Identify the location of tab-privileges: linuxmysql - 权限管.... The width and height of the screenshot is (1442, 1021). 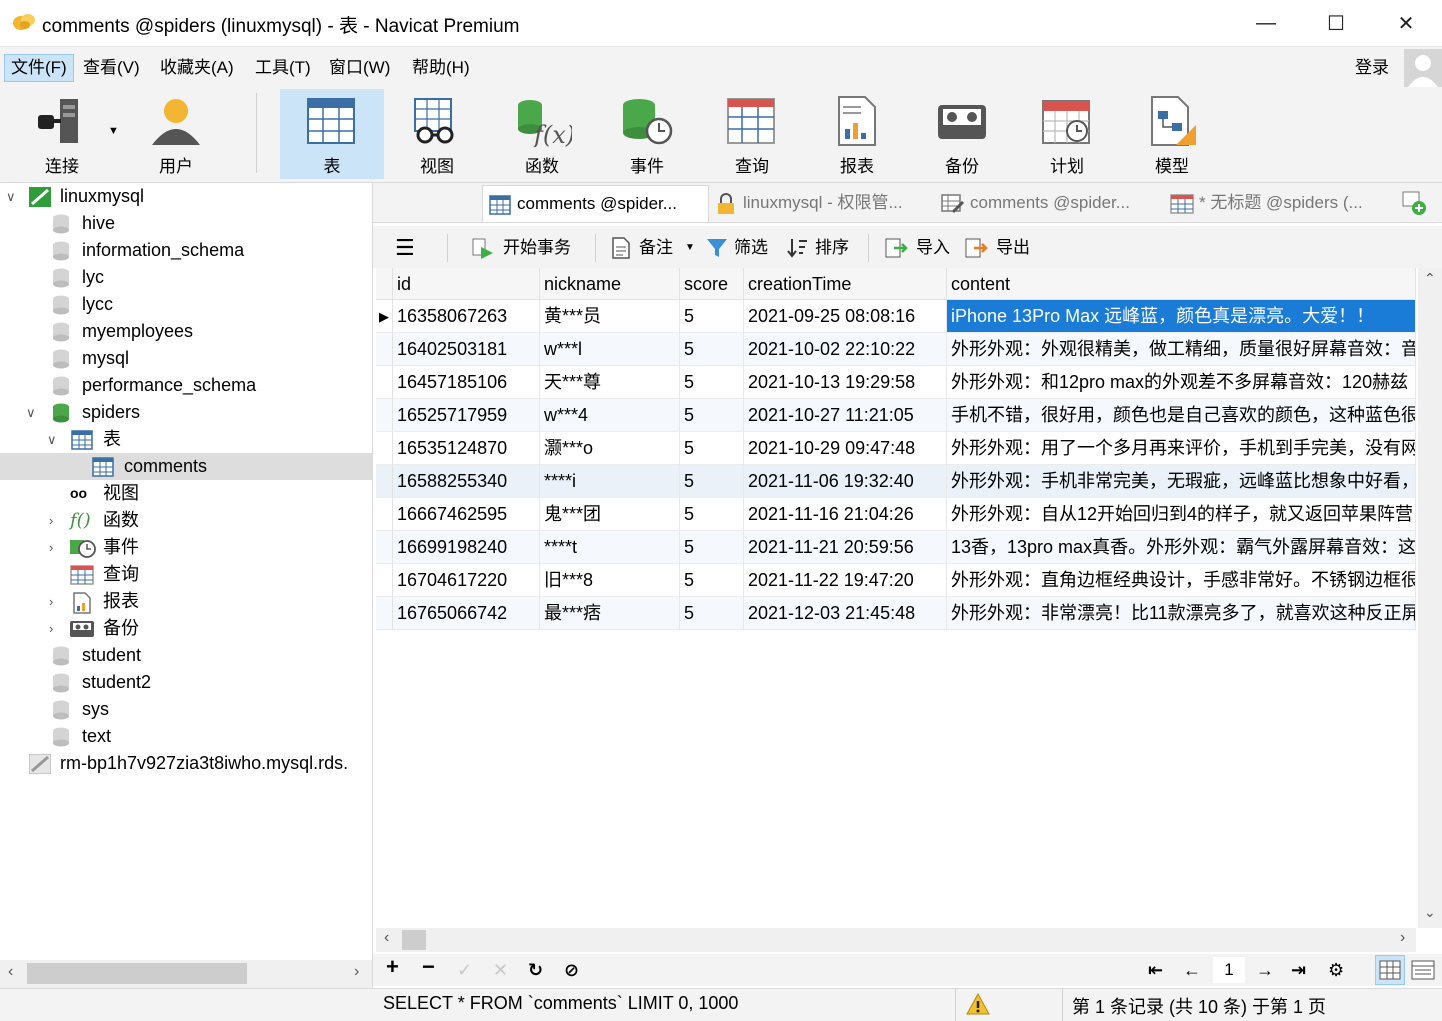
(820, 203).